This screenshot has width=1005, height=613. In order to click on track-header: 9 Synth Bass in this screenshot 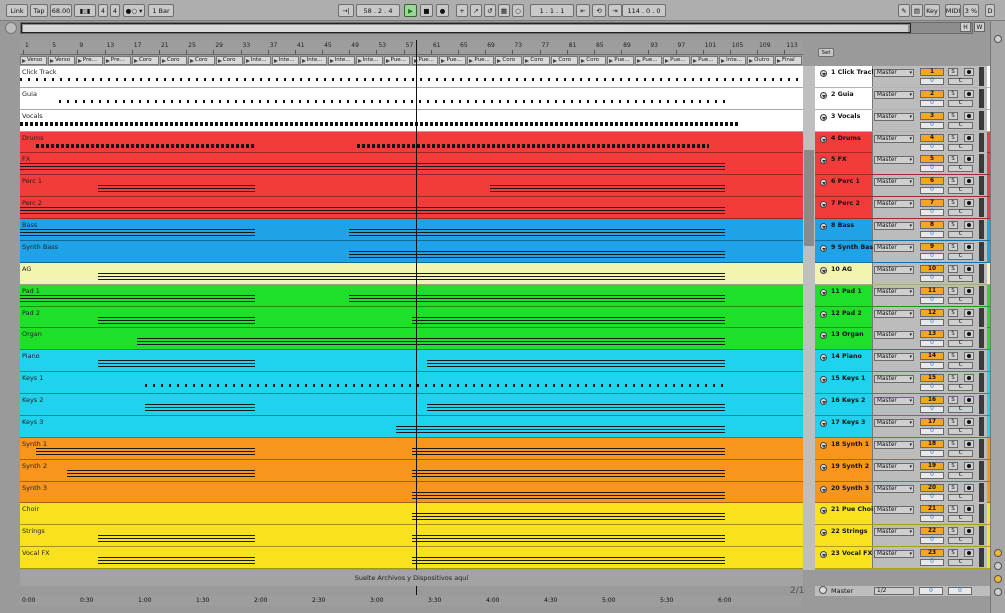, I will do `click(847, 251)`.